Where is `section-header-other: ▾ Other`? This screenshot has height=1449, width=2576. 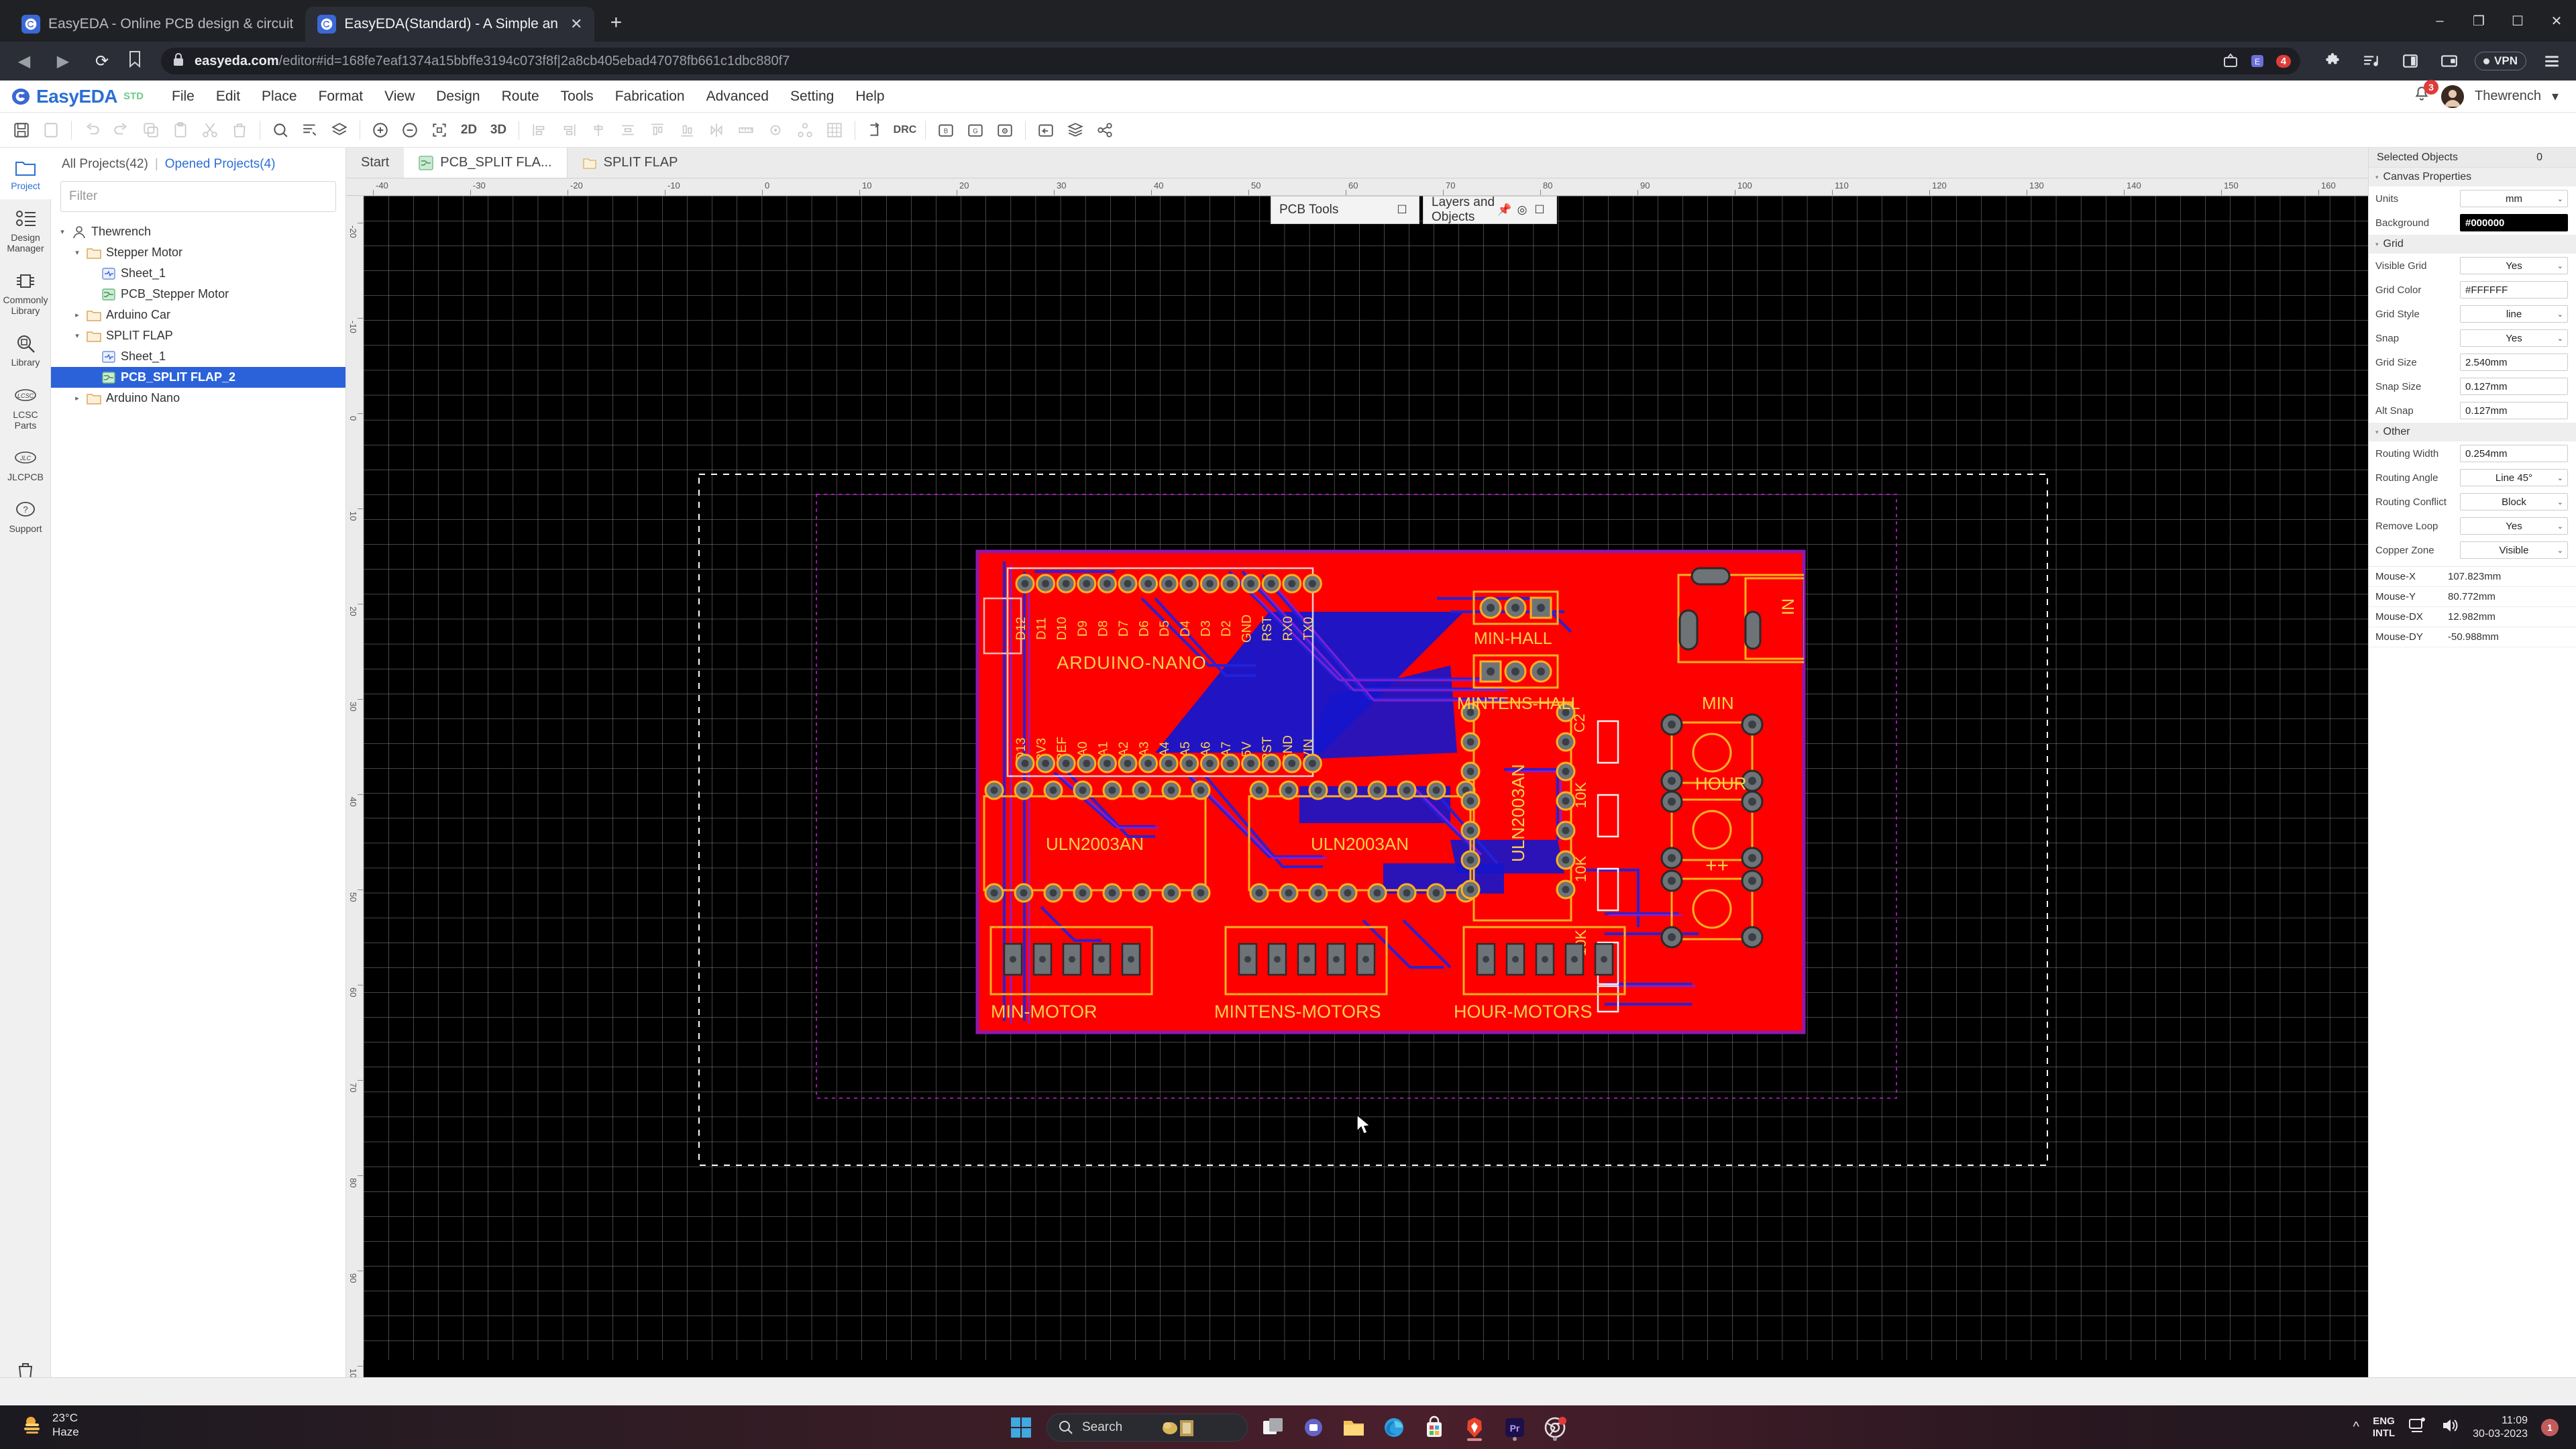
section-header-other: ▾ Other is located at coordinates (2472, 432).